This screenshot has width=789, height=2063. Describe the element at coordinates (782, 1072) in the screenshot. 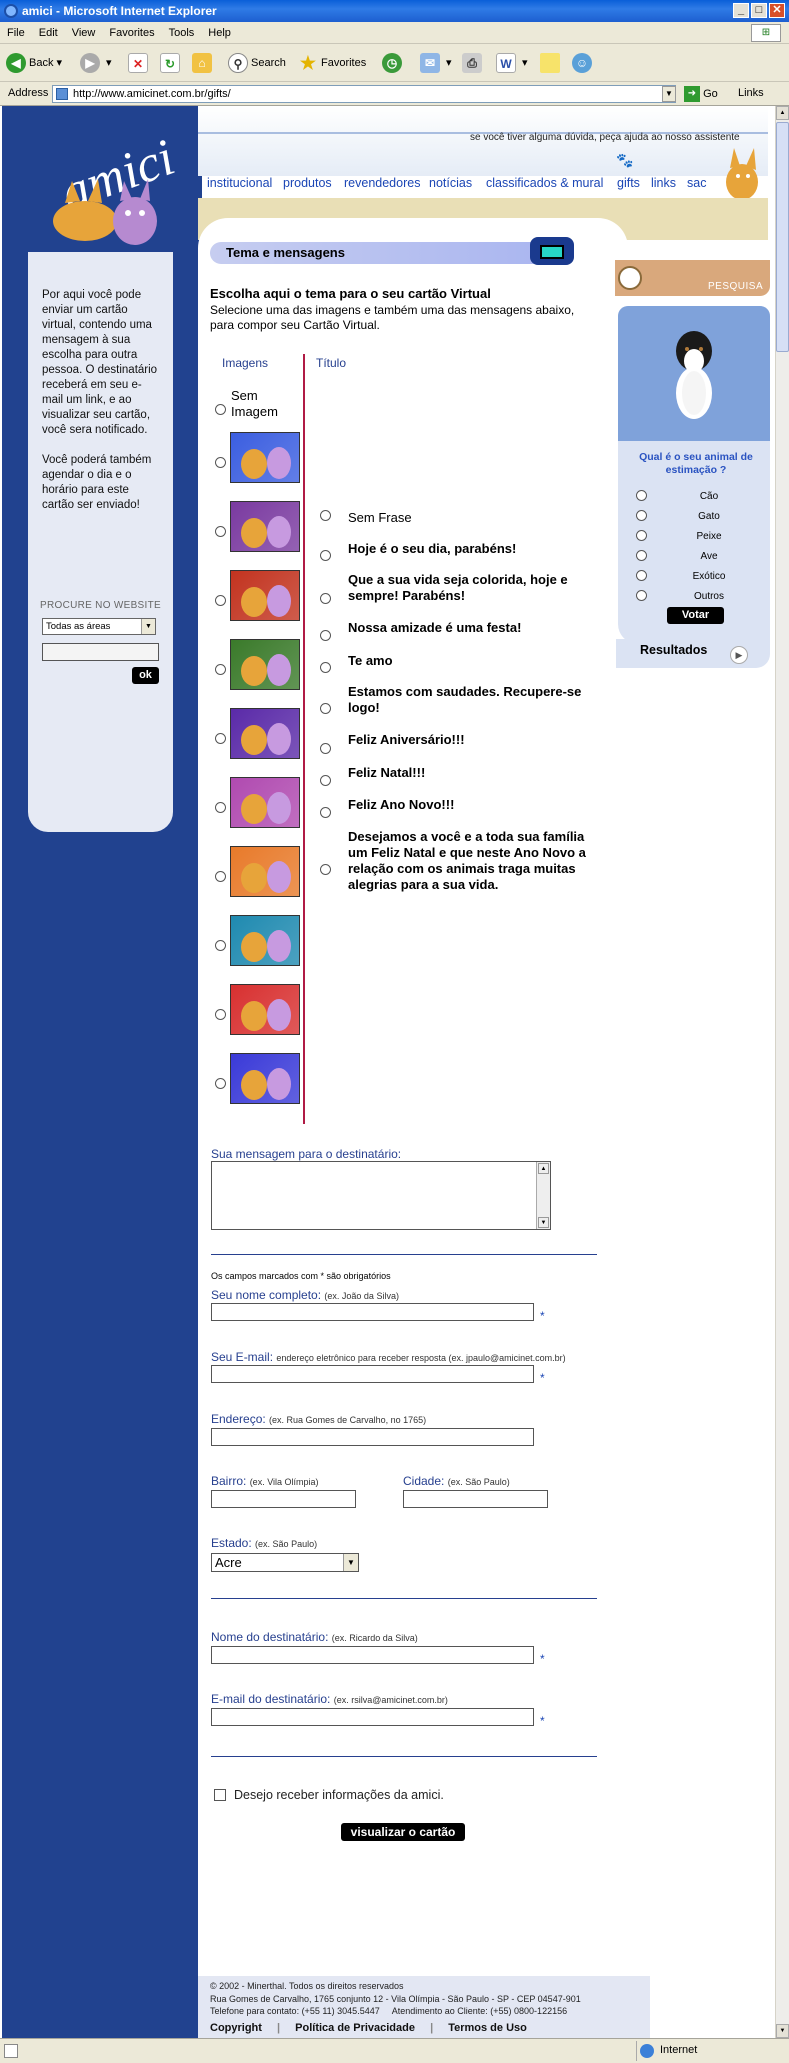

I see `vertical-scrollbar: ▲ ▼` at that location.